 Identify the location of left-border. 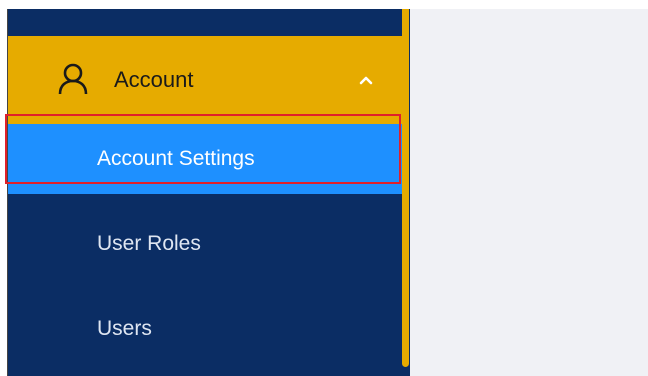
(4, 192).